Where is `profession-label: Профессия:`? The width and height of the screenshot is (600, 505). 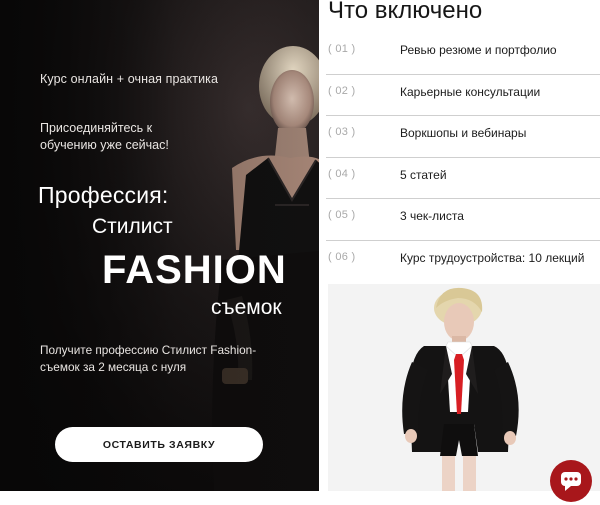 profession-label: Профессия: is located at coordinates (103, 195).